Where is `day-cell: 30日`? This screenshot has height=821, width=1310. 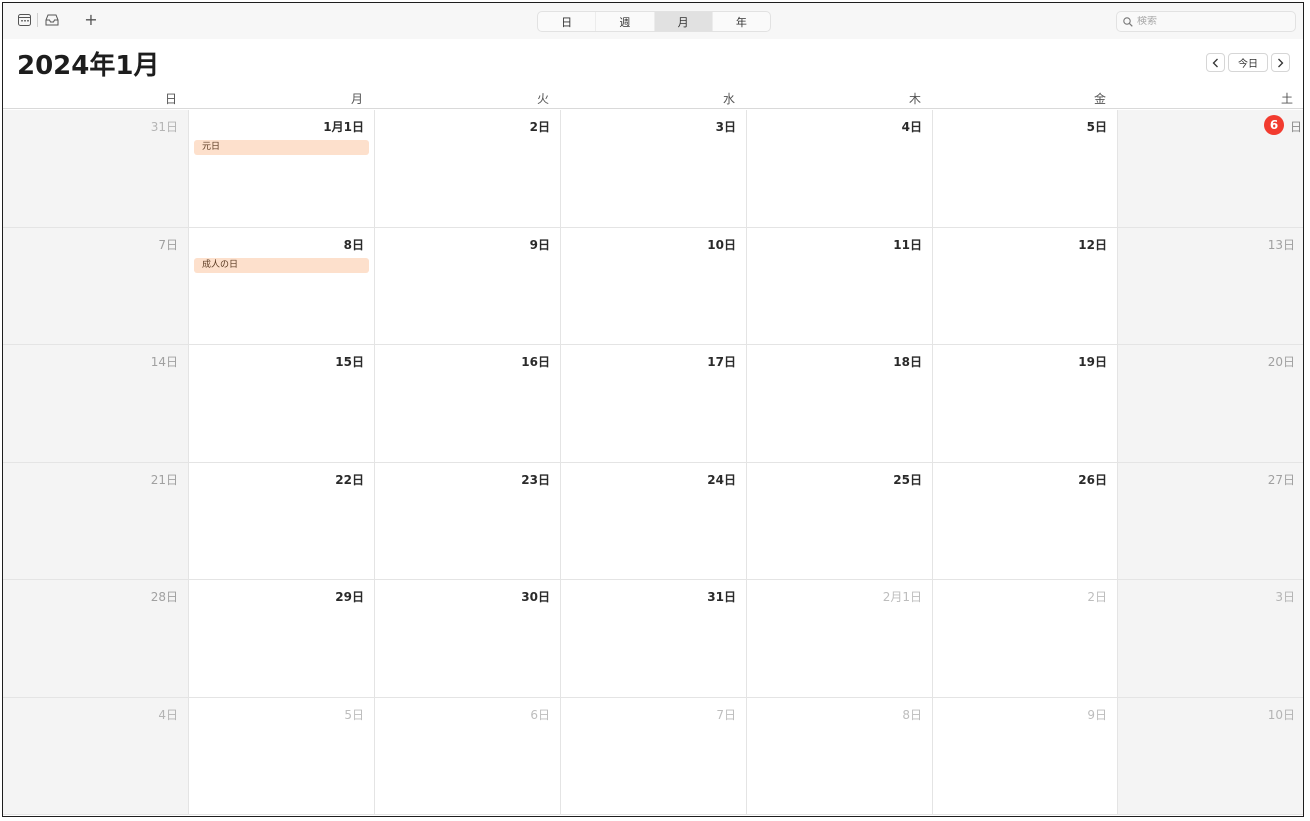
day-cell: 30日 is located at coordinates (468, 639).